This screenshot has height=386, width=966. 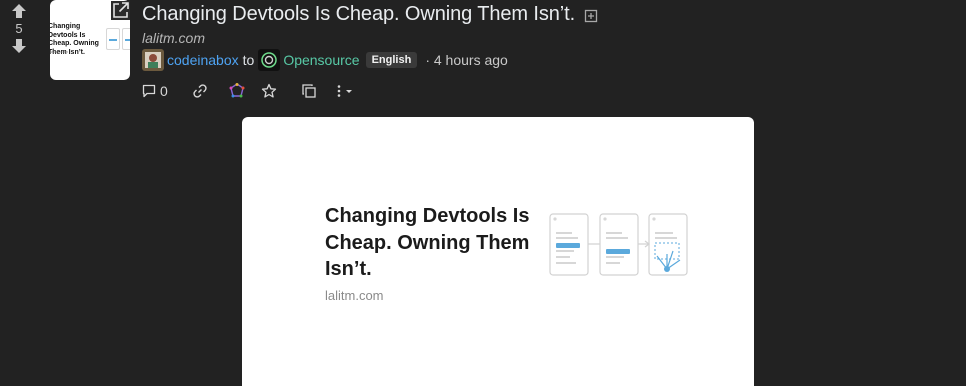 I want to click on post-domain: lalitm.com, so click(x=173, y=38).